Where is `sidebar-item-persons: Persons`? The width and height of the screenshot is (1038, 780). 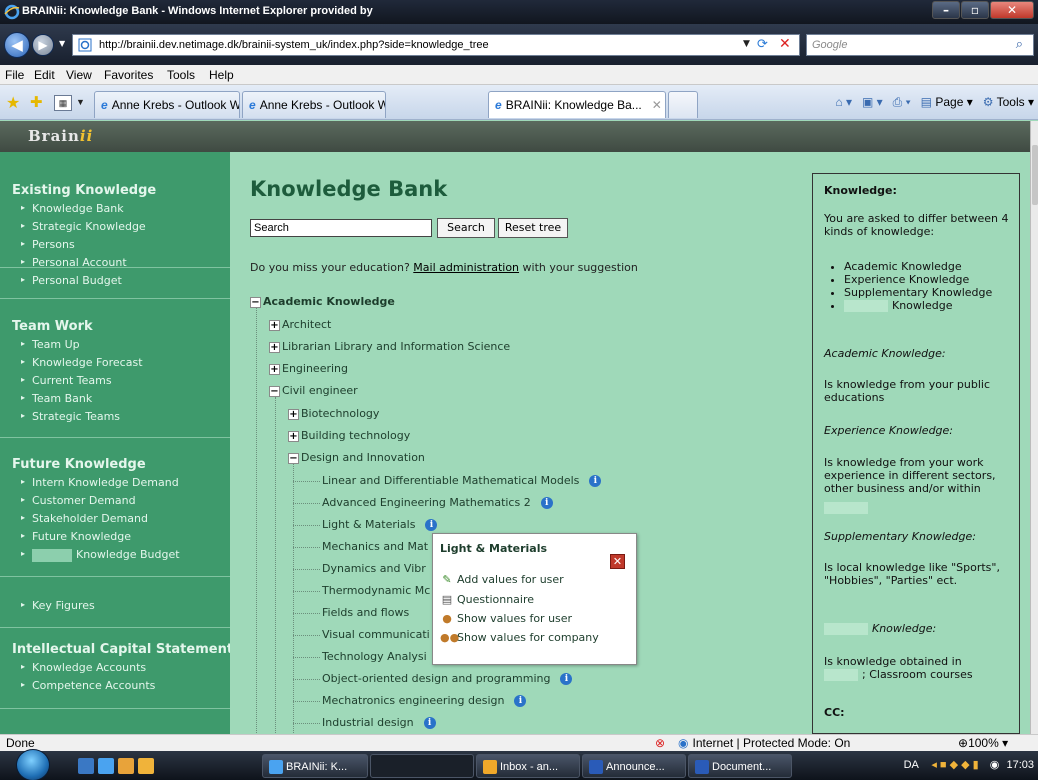
sidebar-item-persons: Persons is located at coordinates (48, 244).